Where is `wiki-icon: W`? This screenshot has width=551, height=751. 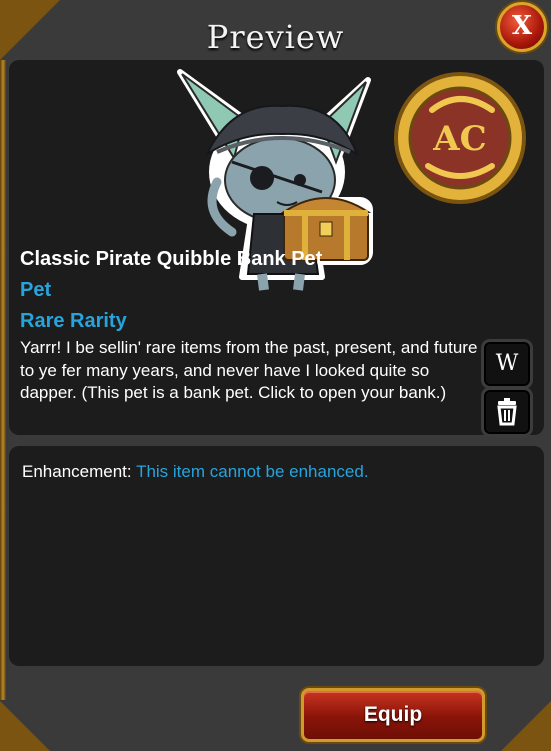 wiki-icon: W is located at coordinates (507, 363).